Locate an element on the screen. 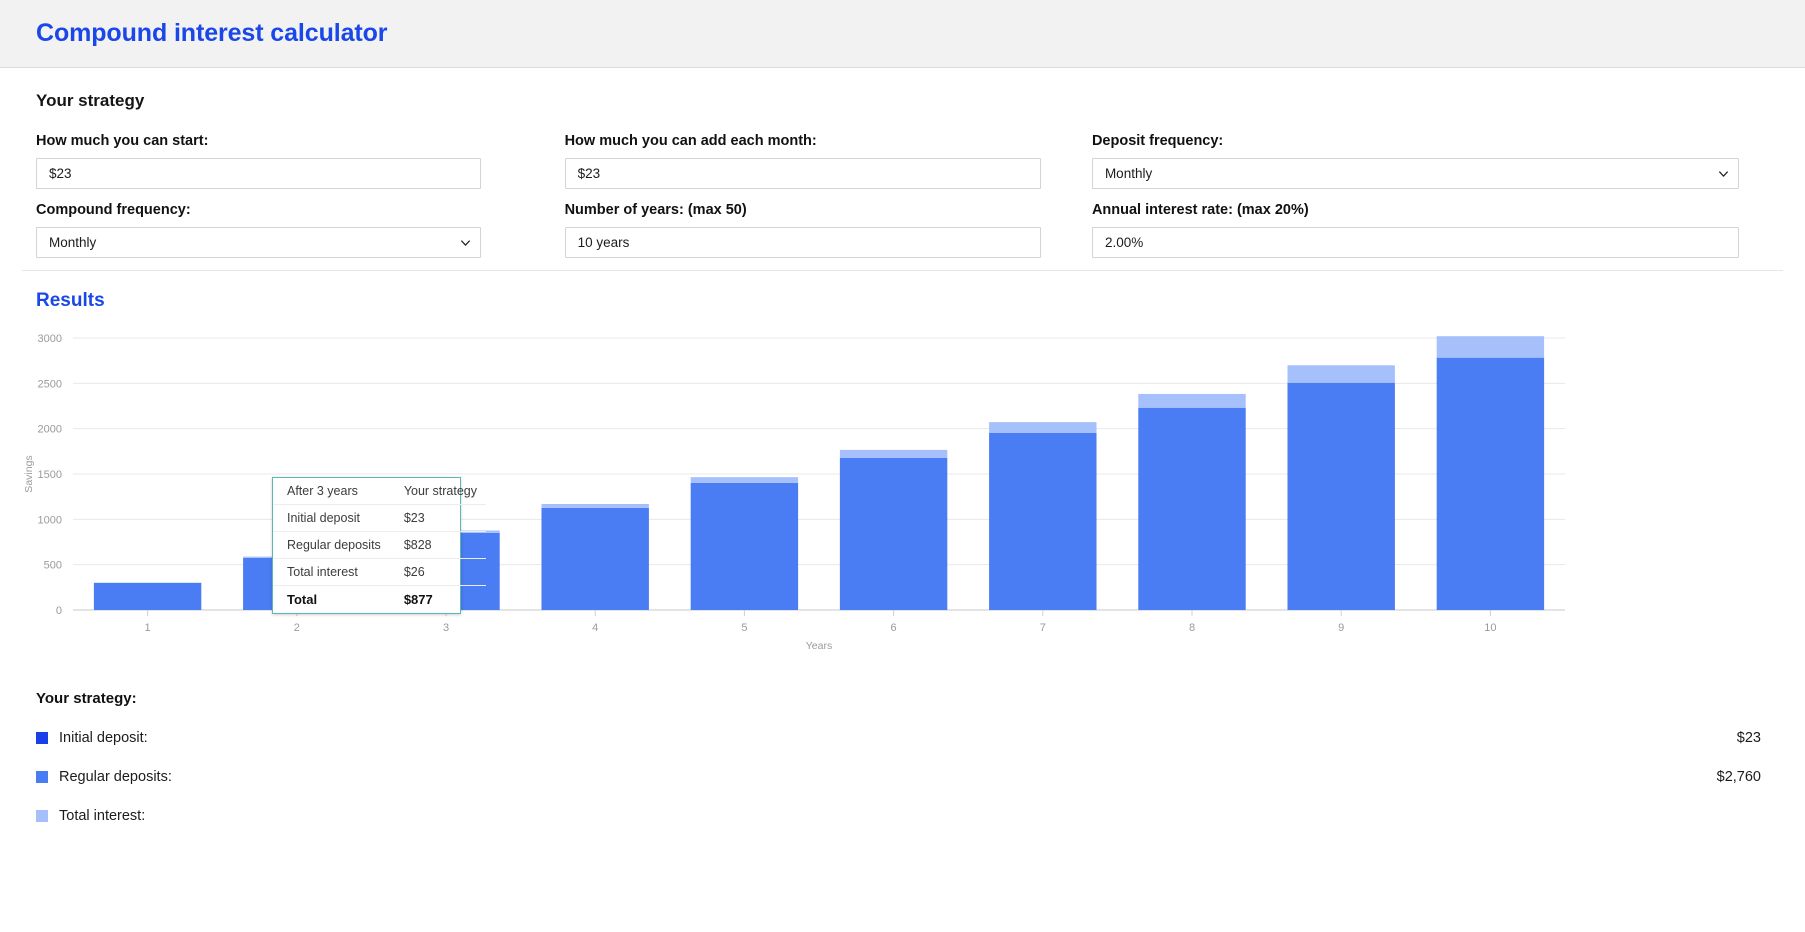 This screenshot has height=932, width=1805. svg-text: 7 is located at coordinates (1043, 628).